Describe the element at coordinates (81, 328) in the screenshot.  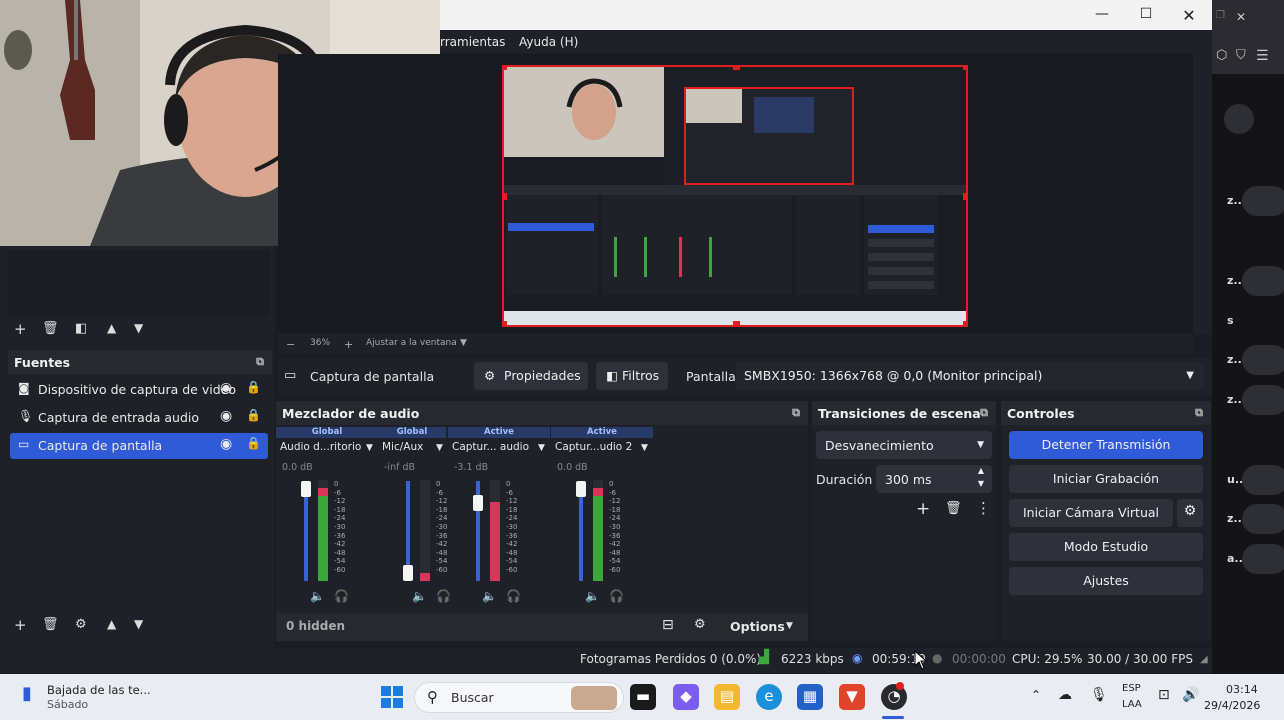
I see `filter-icon: ◧` at that location.